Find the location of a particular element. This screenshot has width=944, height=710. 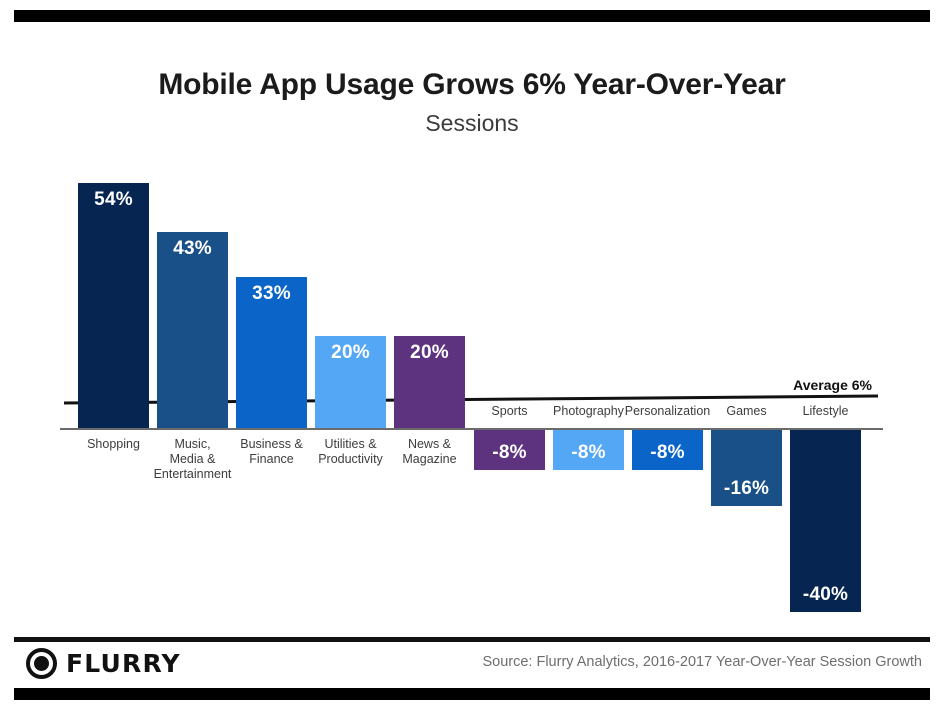

category-label-line: Music, is located at coordinates (192, 444).